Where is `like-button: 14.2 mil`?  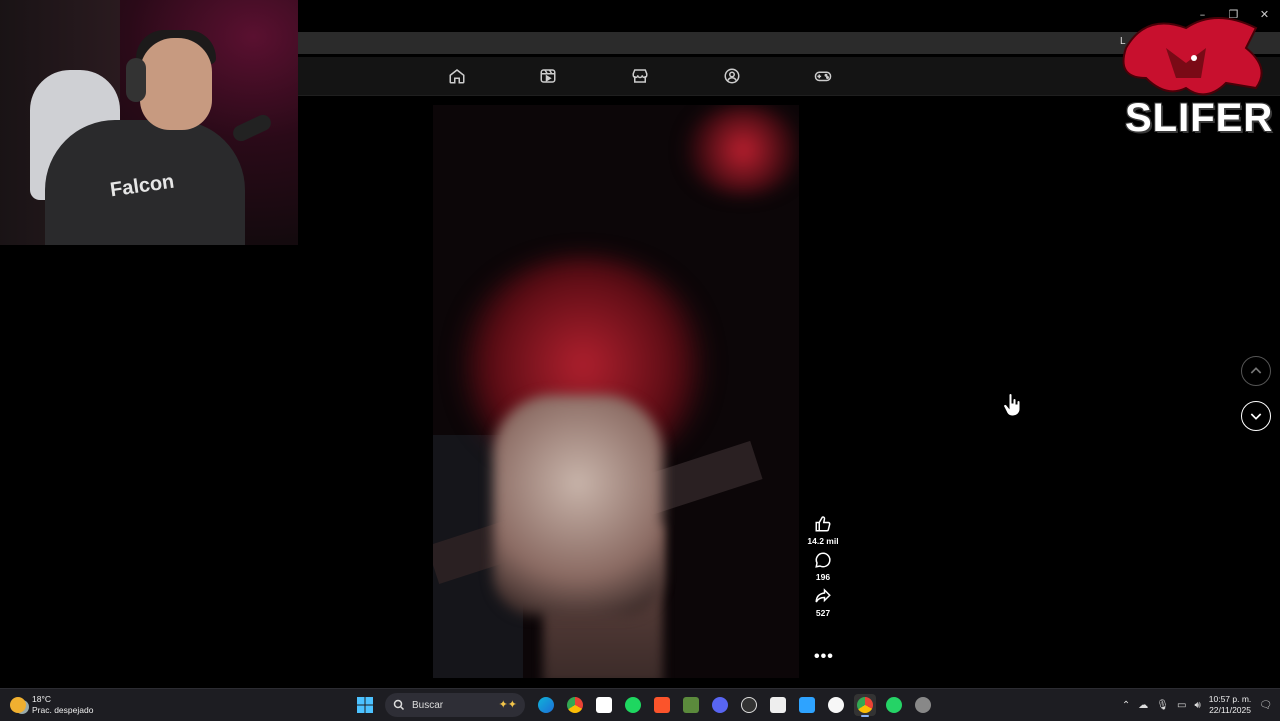
like-button: 14.2 mil is located at coordinates (823, 530).